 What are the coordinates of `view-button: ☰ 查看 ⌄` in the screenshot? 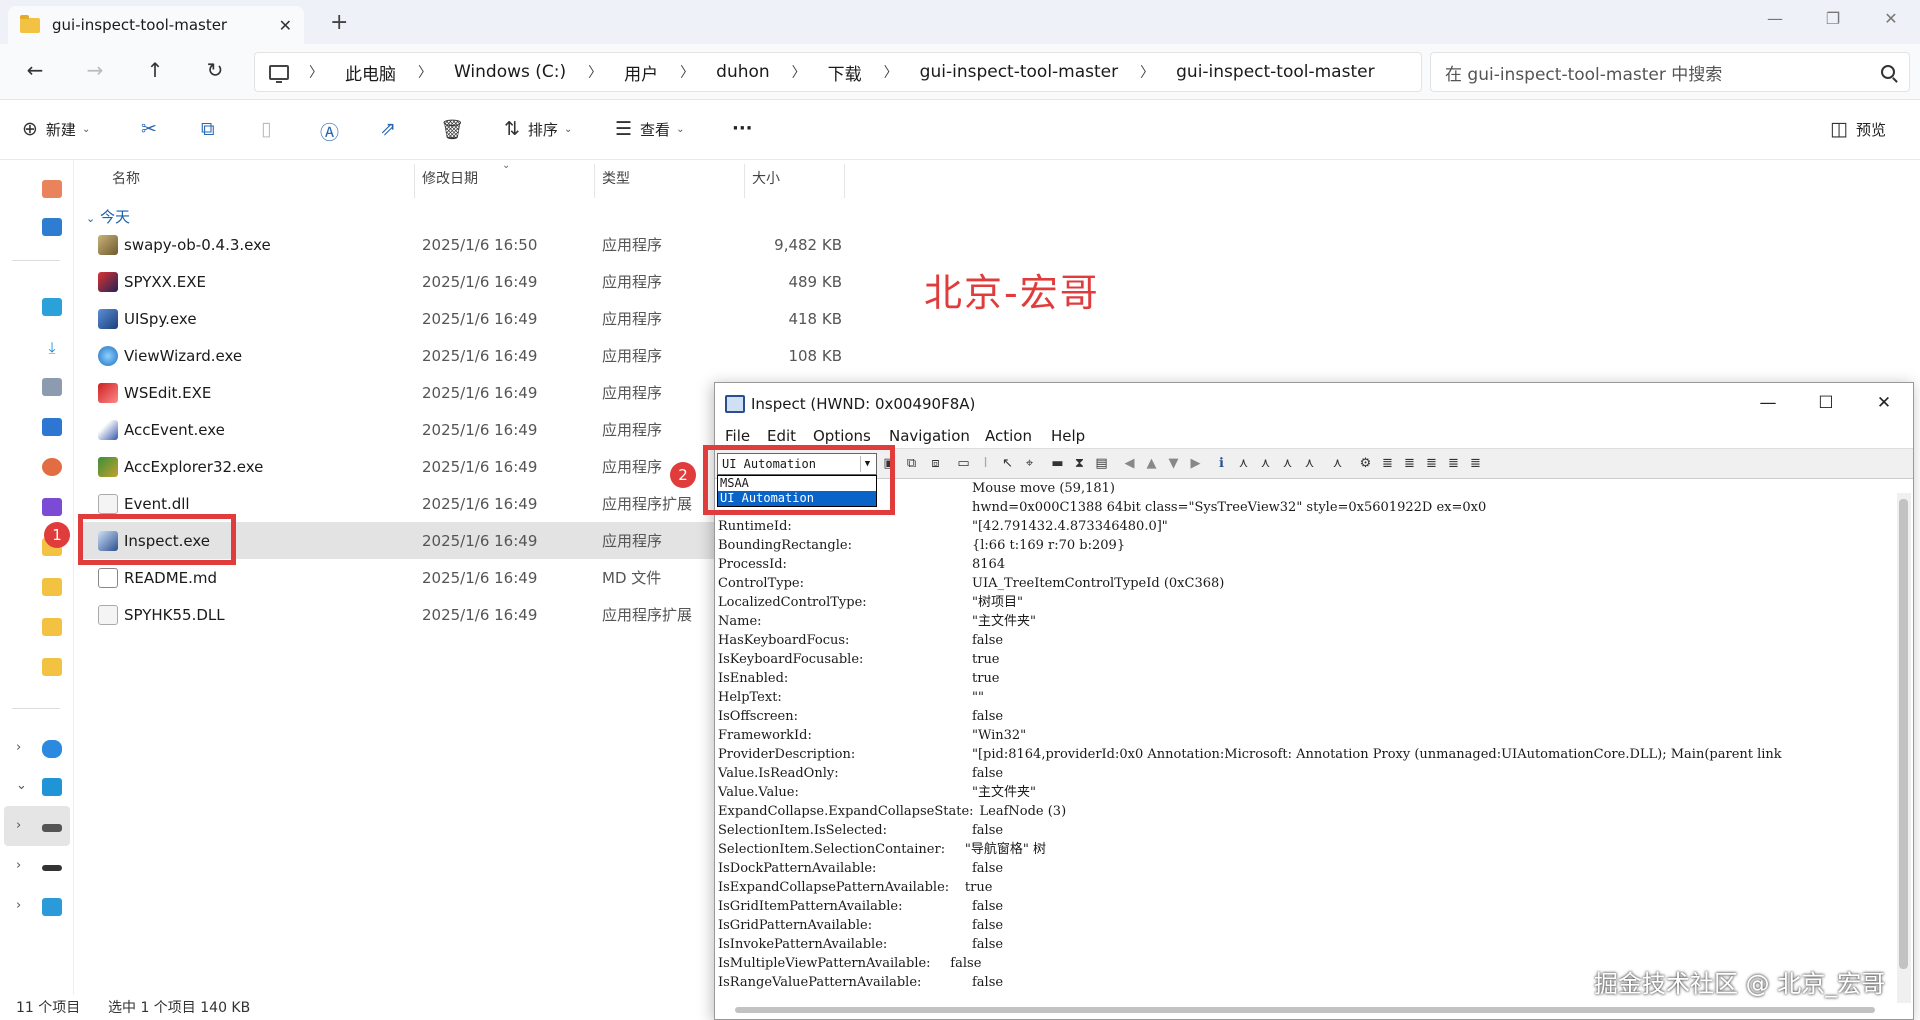 It's located at (649, 129).